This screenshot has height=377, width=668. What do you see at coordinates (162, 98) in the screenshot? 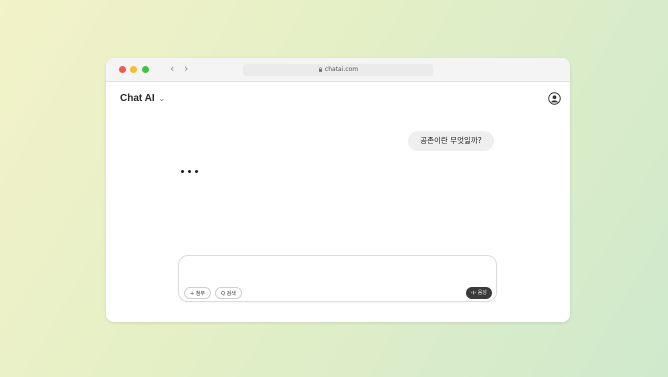
I see `chevron-down-icon: ⌄` at bounding box center [162, 98].